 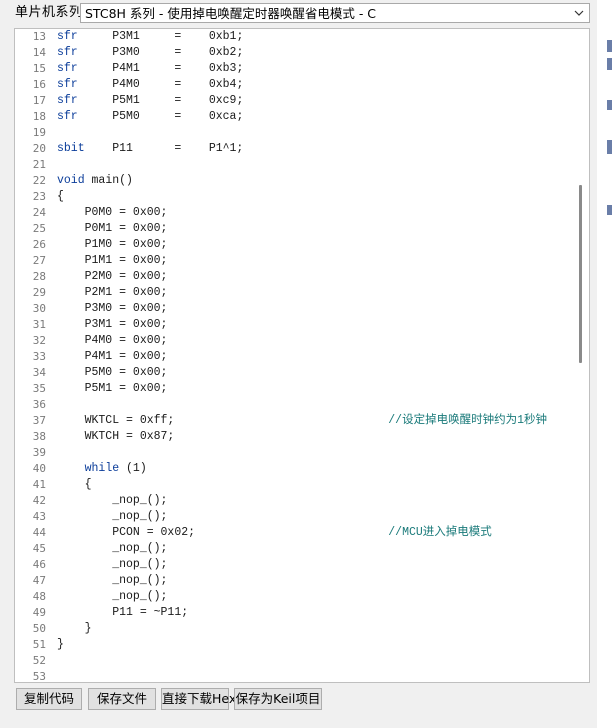 What do you see at coordinates (295, 453) in the screenshot?
I see `code-line: 39` at bounding box center [295, 453].